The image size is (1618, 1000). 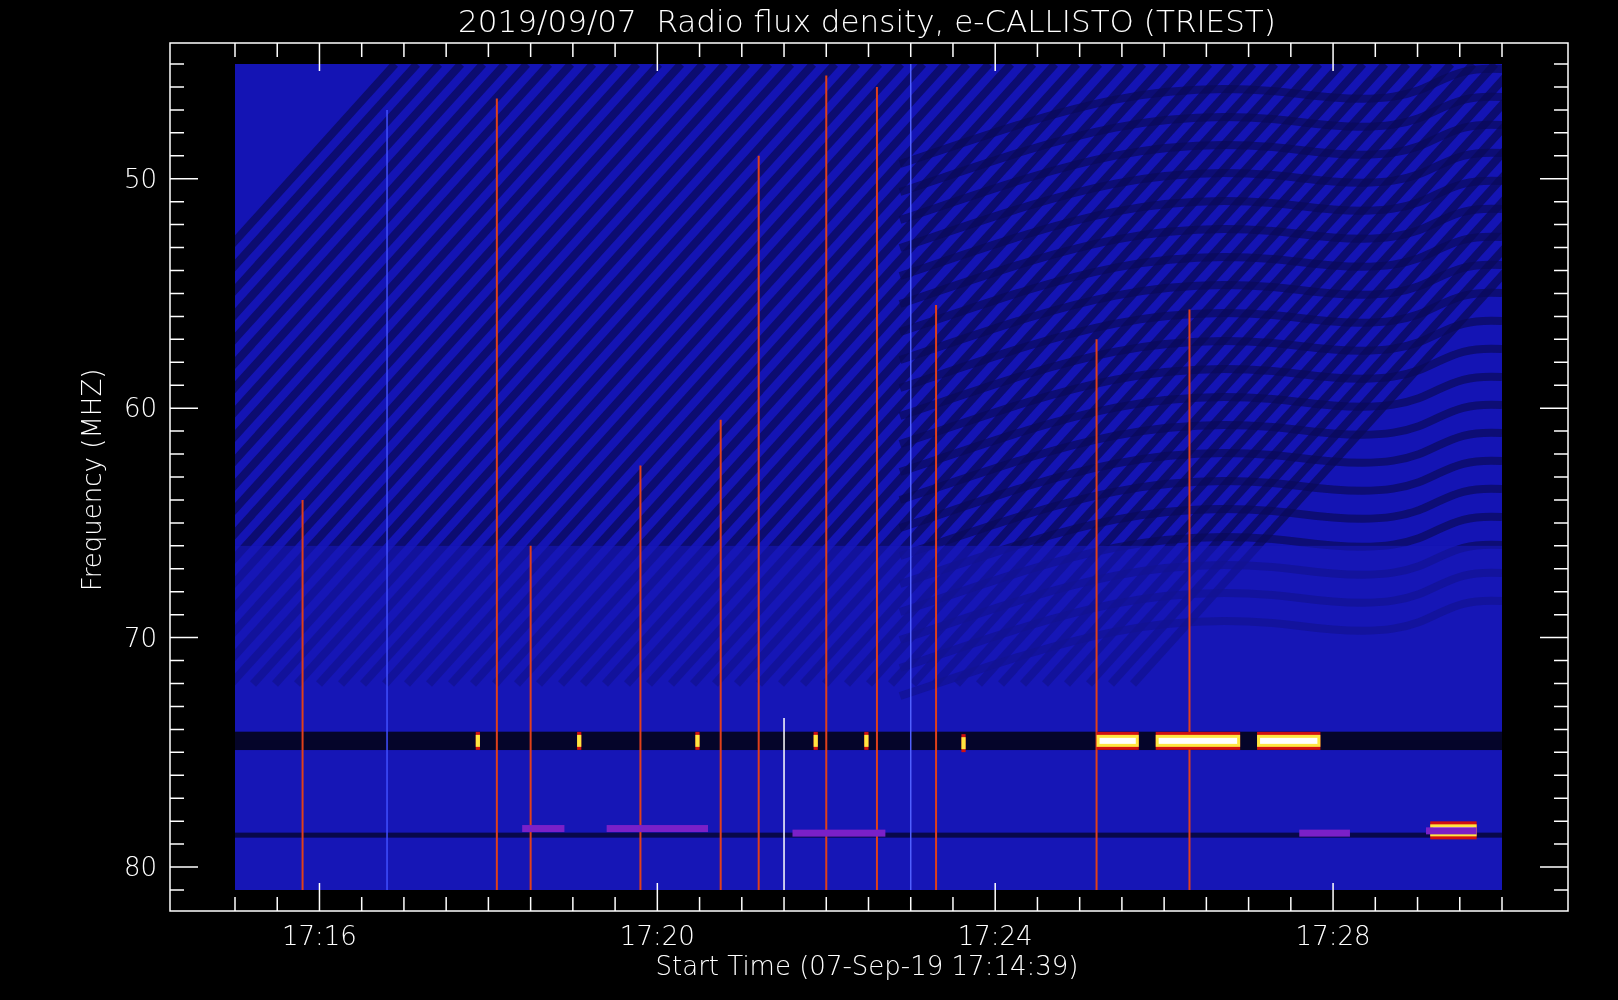 What do you see at coordinates (1333, 936) in the screenshot?
I see `tick-label: 17:28` at bounding box center [1333, 936].